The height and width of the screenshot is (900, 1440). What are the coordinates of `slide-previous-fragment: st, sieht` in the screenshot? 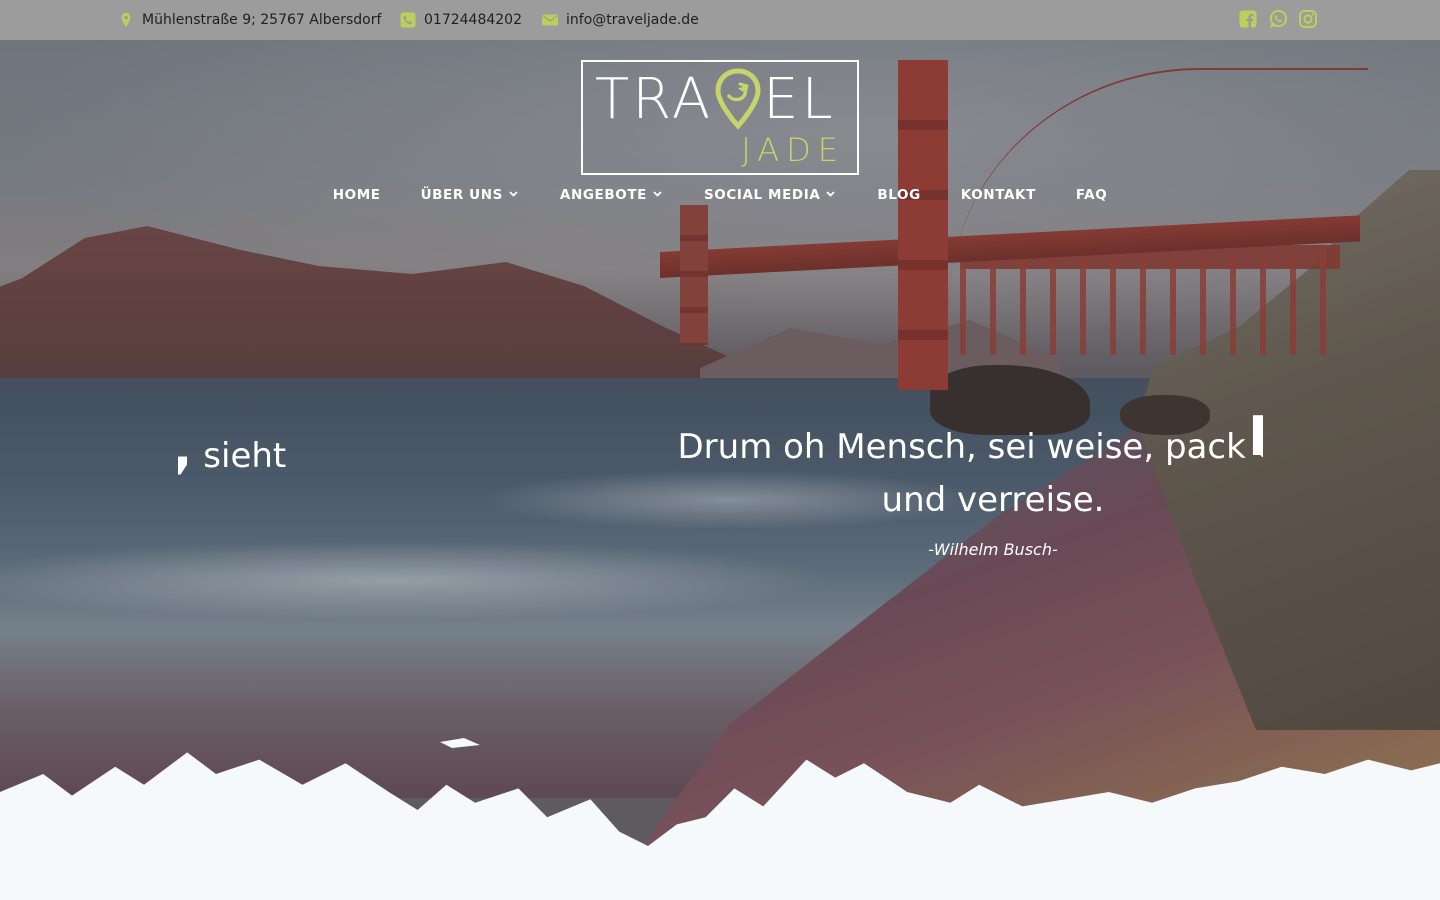 It's located at (232, 448).